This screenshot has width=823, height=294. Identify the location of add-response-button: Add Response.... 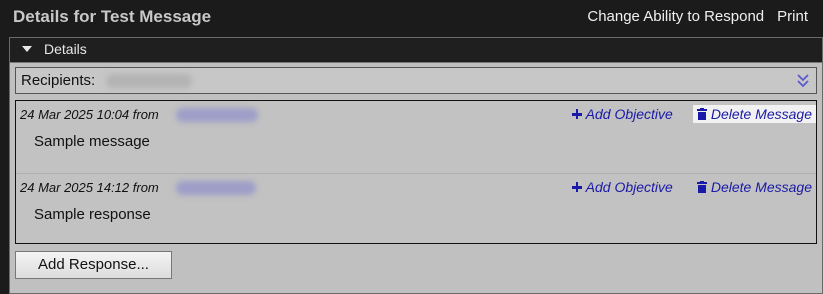
(93, 265).